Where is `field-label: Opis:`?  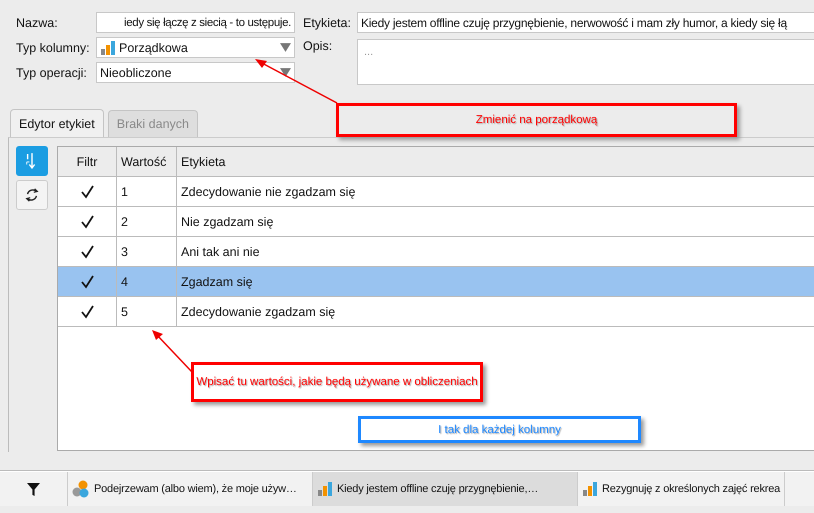 field-label: Opis: is located at coordinates (318, 46).